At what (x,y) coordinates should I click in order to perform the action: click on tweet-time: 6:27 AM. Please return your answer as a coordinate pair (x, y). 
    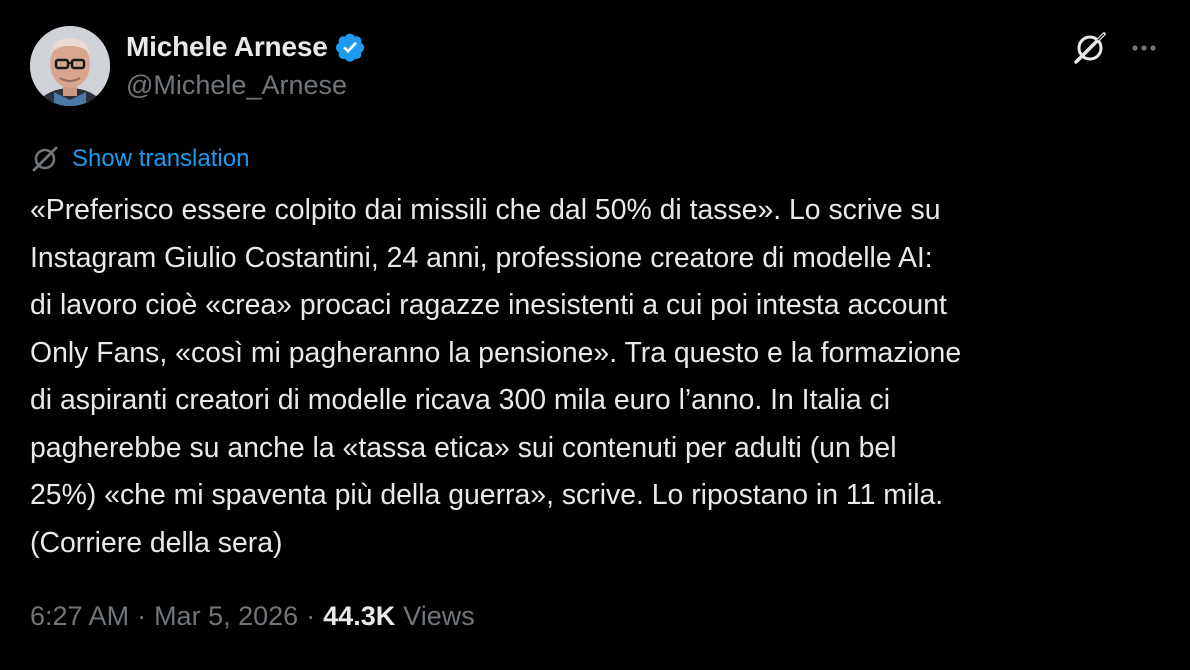
    Looking at the image, I should click on (79, 616).